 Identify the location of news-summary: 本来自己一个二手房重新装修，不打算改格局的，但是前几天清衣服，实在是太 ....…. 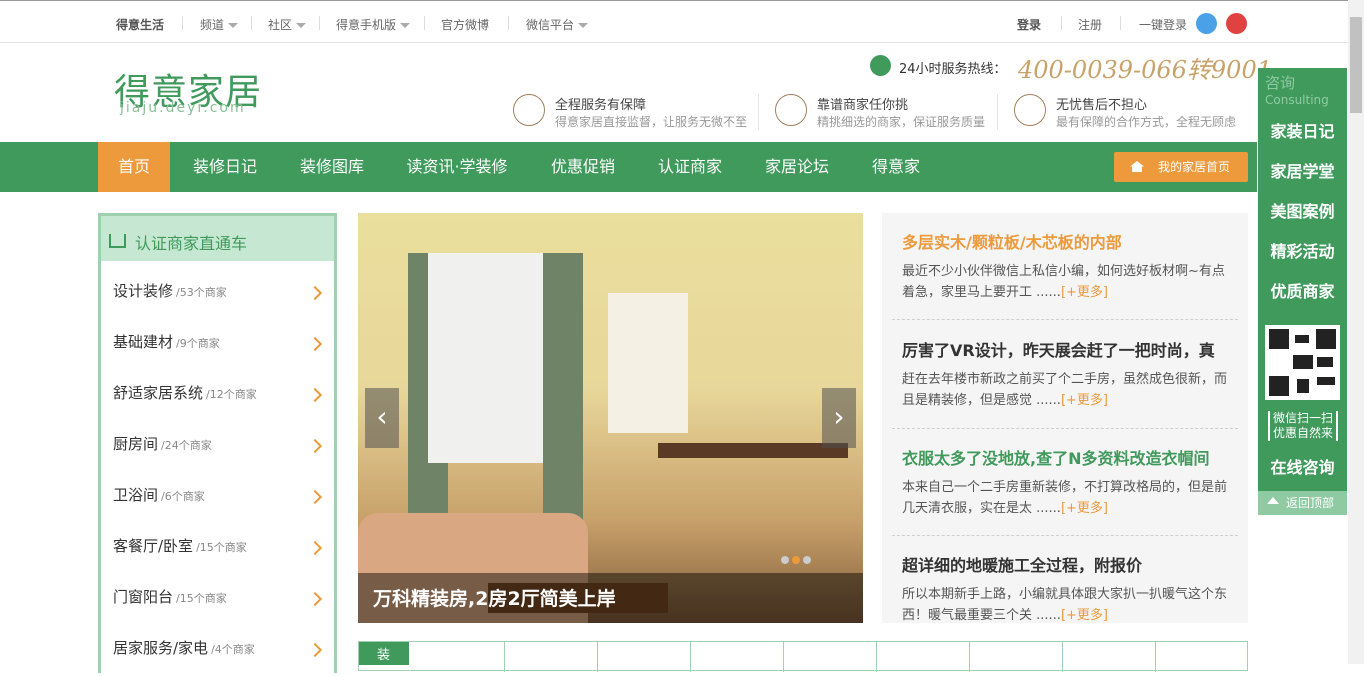
(1067, 498).